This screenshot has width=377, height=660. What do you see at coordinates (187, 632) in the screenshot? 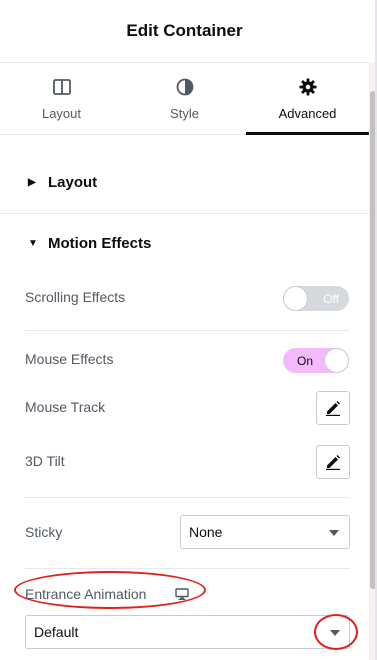
I see `entrance-animation-select: Default` at bounding box center [187, 632].